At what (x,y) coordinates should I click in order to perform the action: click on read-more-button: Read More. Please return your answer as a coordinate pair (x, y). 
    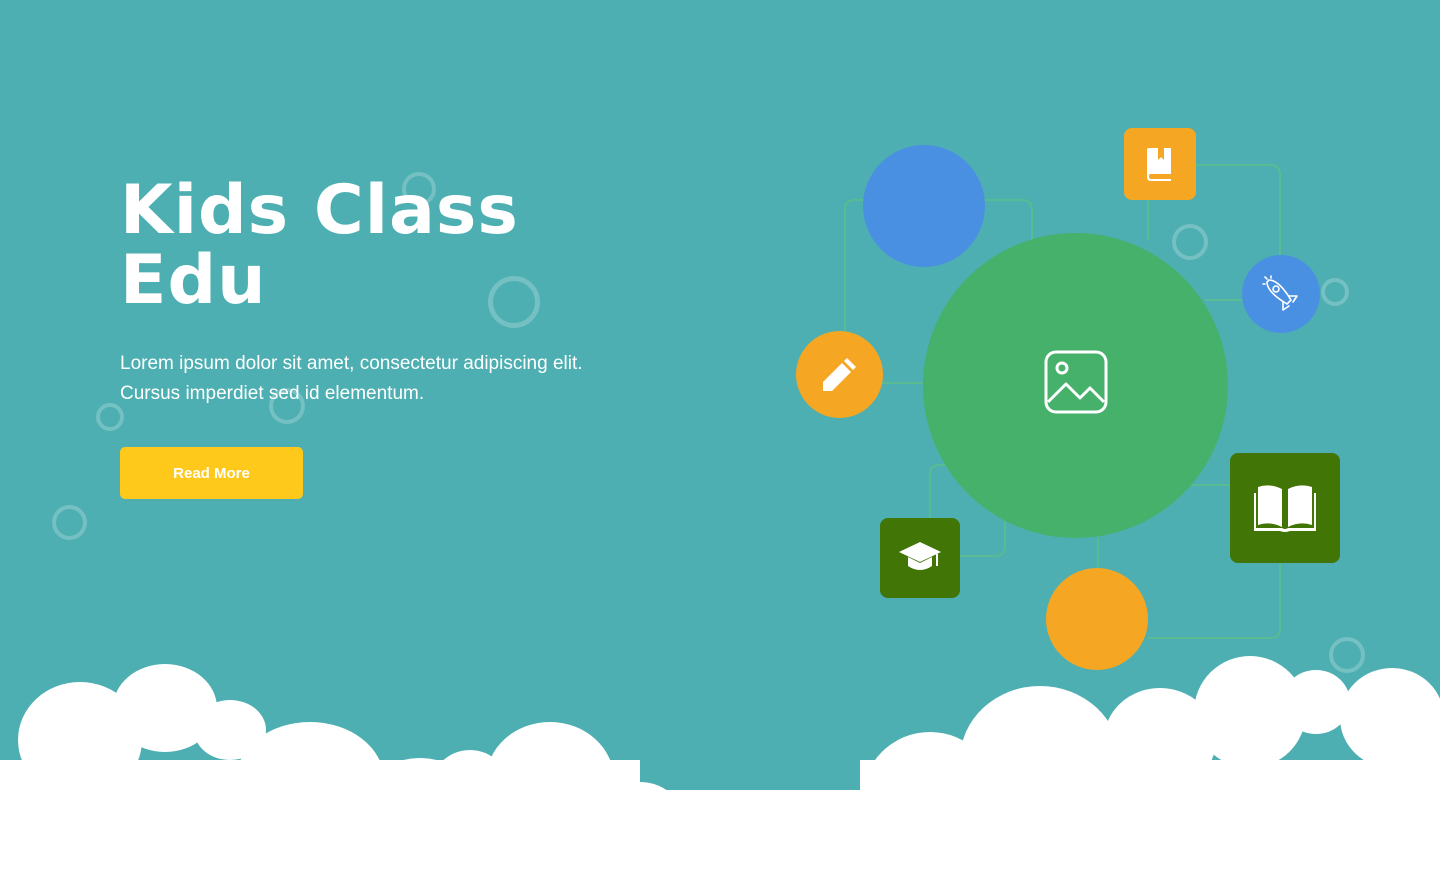
    Looking at the image, I should click on (211, 473).